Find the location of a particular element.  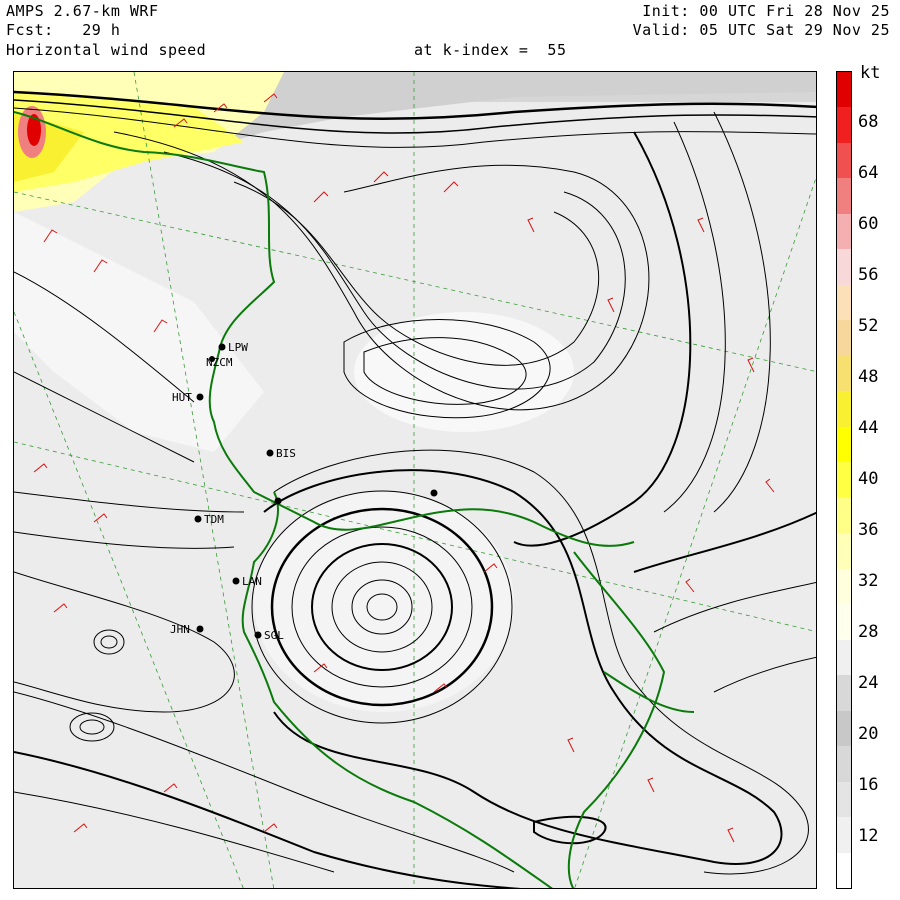

colorbar-tick-label: 16 is located at coordinates (868, 785).